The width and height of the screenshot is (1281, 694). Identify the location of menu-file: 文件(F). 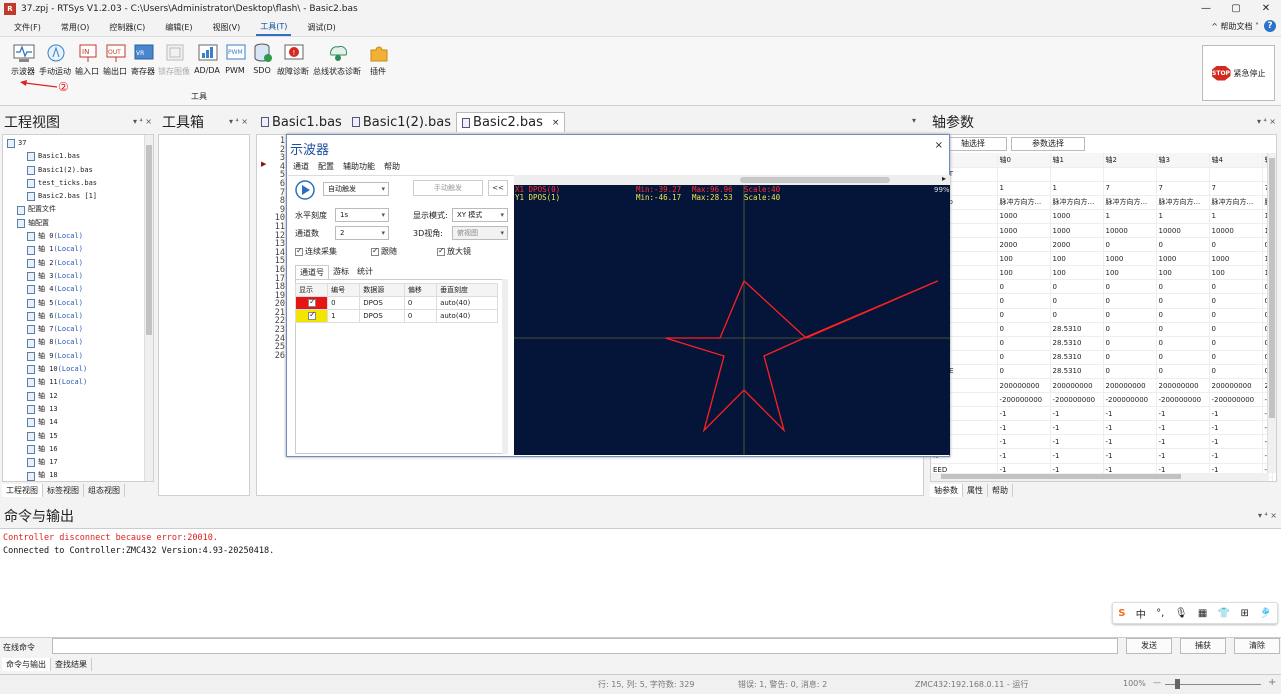
(27, 27).